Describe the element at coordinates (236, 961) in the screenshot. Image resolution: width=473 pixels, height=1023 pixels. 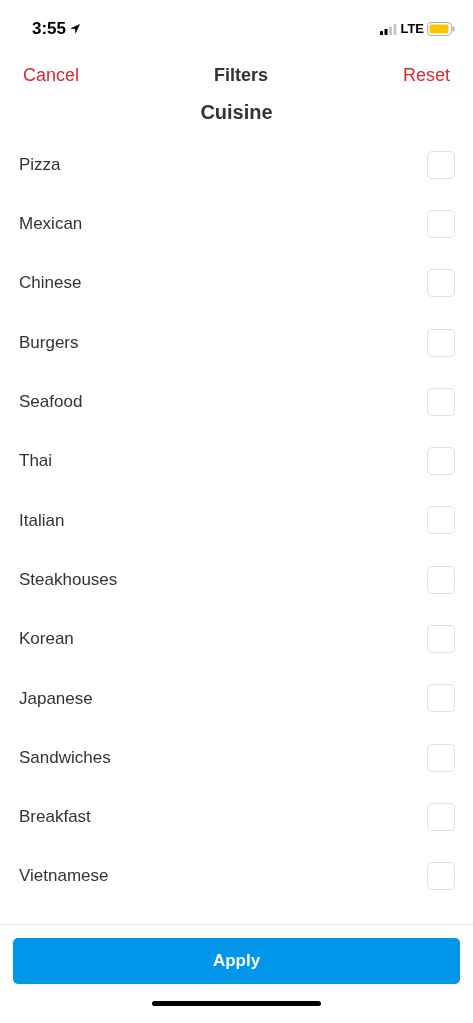
I see `apply-button: Apply` at that location.